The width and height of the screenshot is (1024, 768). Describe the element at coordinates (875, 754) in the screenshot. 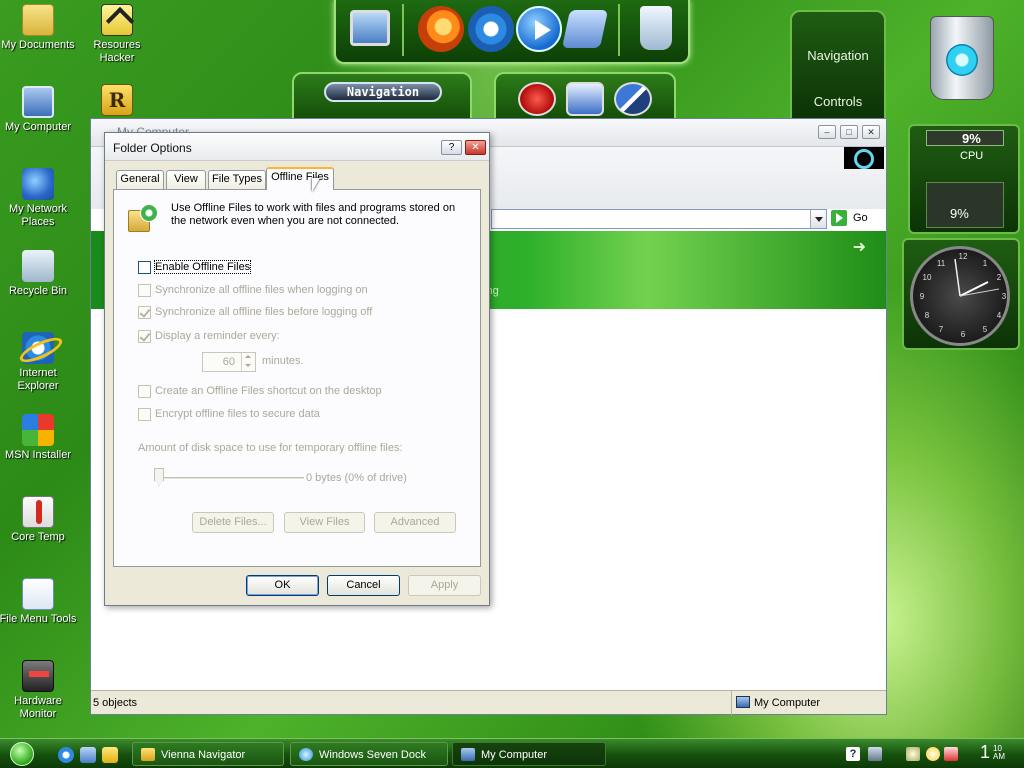

I see `network-icon` at that location.